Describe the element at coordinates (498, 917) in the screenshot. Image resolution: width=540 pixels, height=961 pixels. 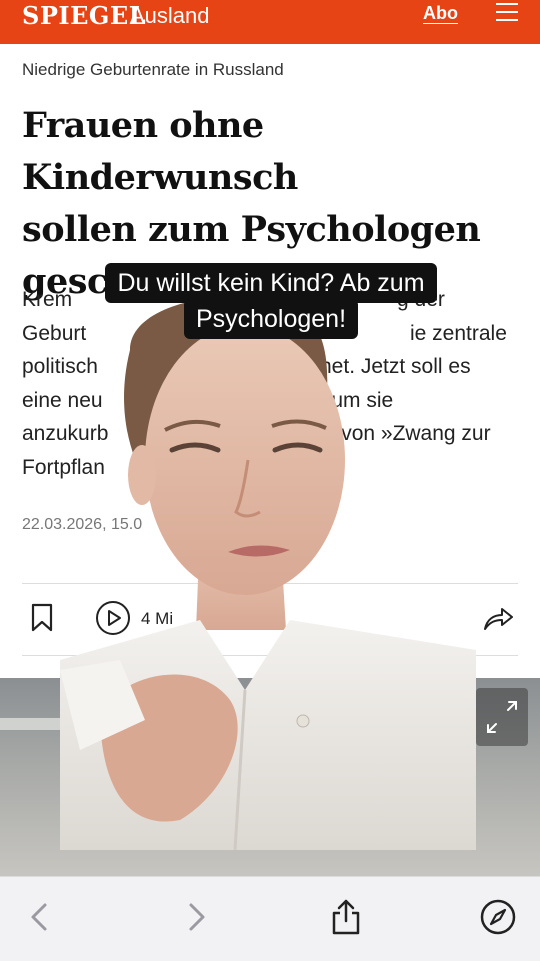
I see `compass-icon` at that location.